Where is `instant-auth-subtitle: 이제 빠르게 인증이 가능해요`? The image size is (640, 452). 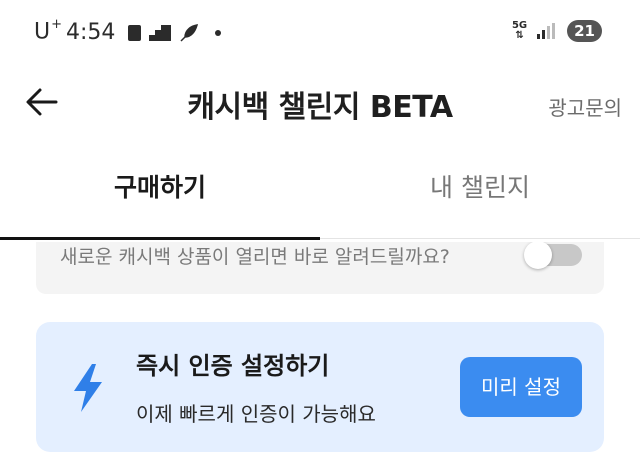 instant-auth-subtitle: 이제 빠르게 인증이 가능해요 is located at coordinates (256, 414).